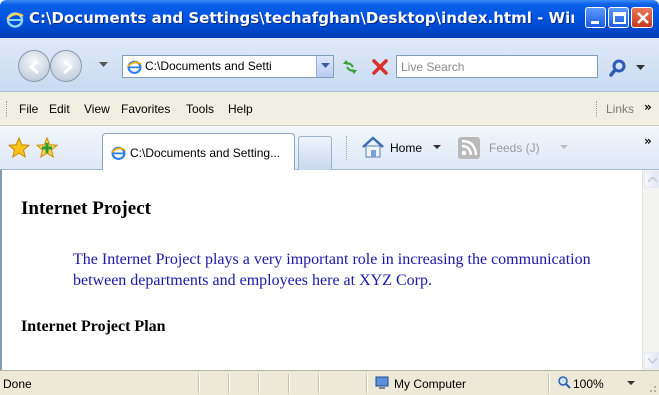 This screenshot has width=659, height=395. Describe the element at coordinates (514, 148) in the screenshot. I see `feeds-button: Feeds (J)` at that location.